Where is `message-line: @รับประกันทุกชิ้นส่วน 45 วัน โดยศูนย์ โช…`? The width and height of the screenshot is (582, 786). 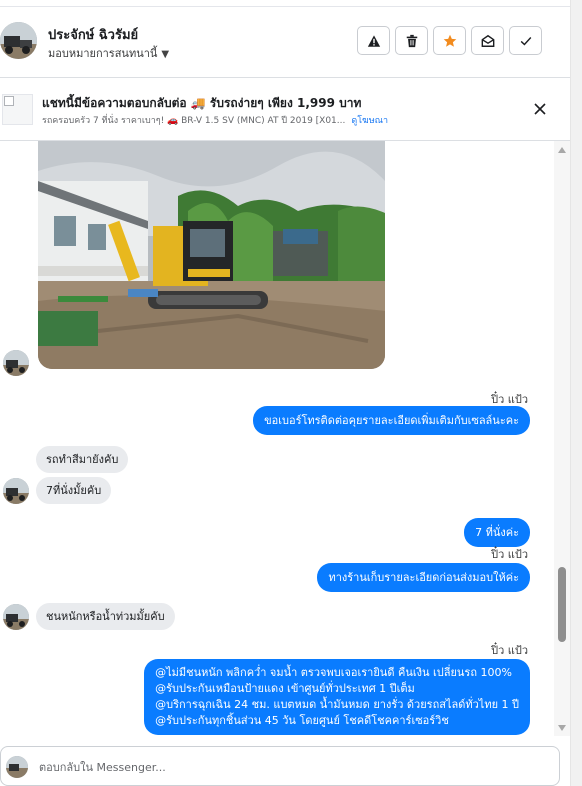 message-line: @รับประกันทุกชิ้นส่วน 45 วัน โดยศูนย์ โช… is located at coordinates (302, 720).